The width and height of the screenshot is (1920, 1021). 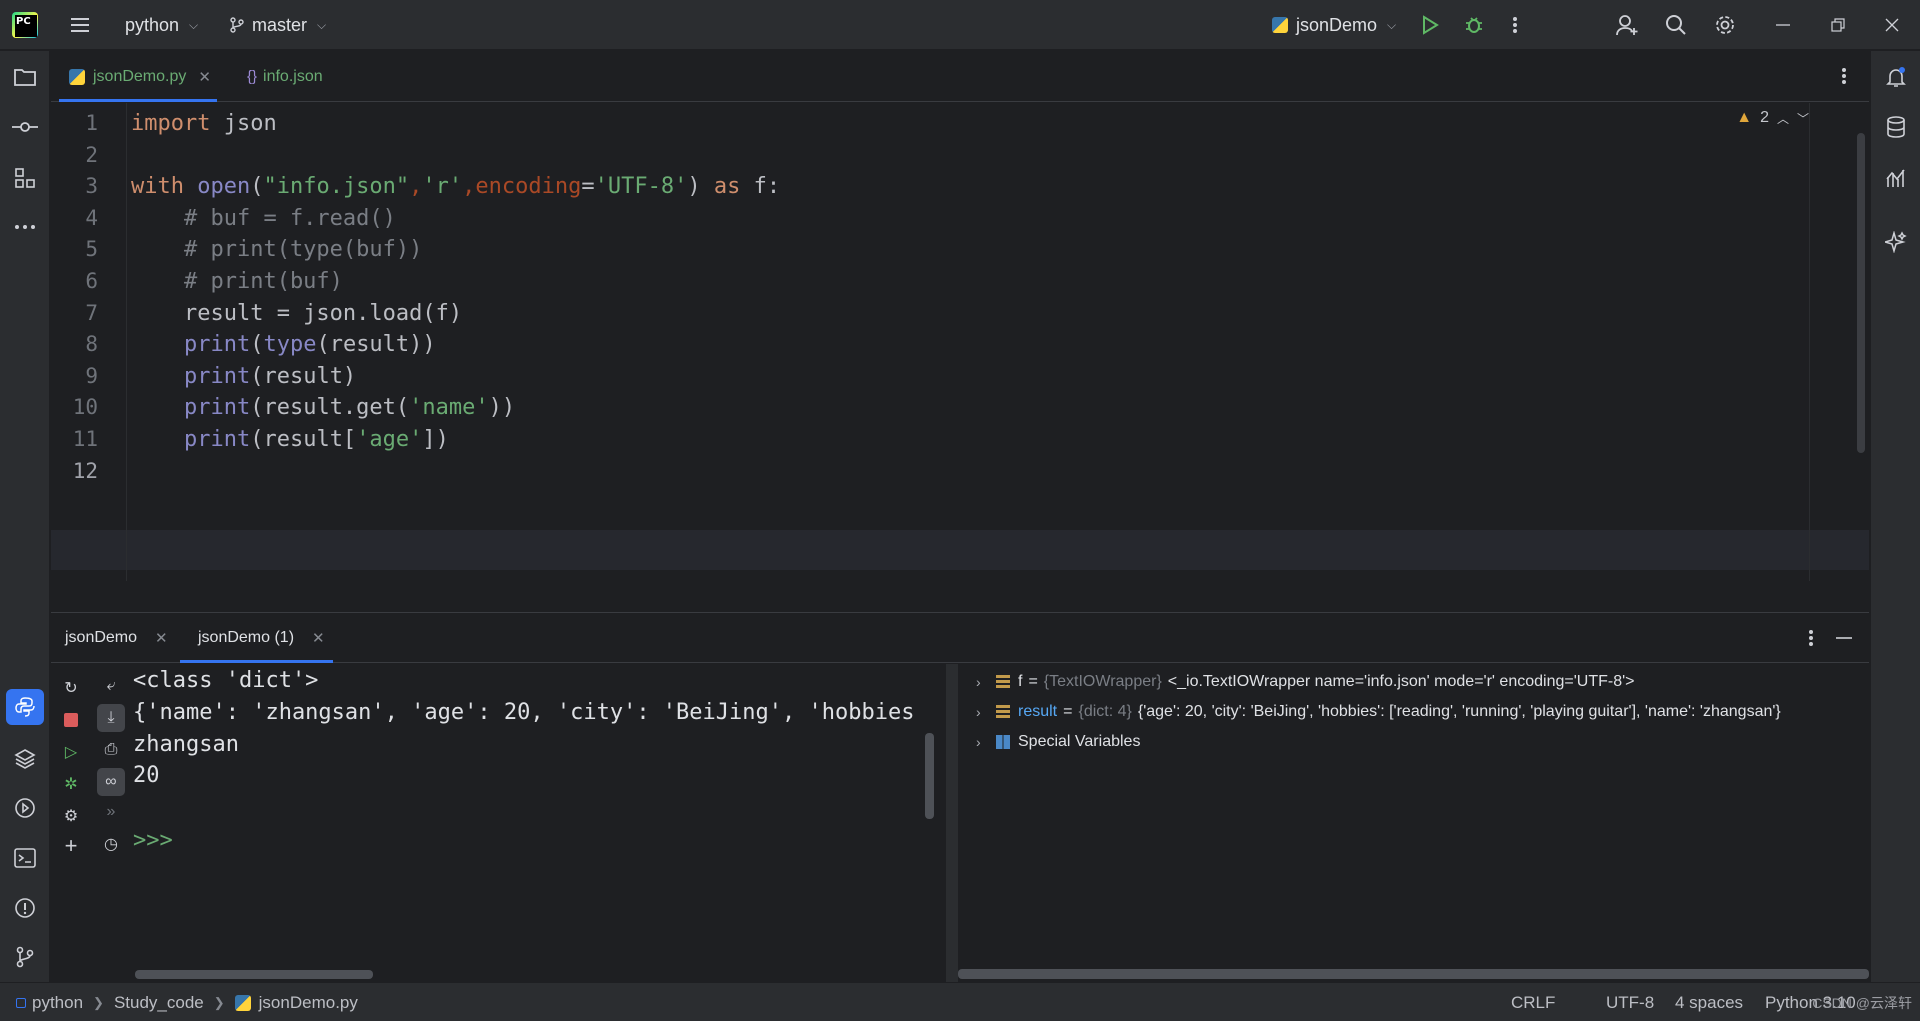 What do you see at coordinates (1809, 342) in the screenshot?
I see `right-margin-guide` at bounding box center [1809, 342].